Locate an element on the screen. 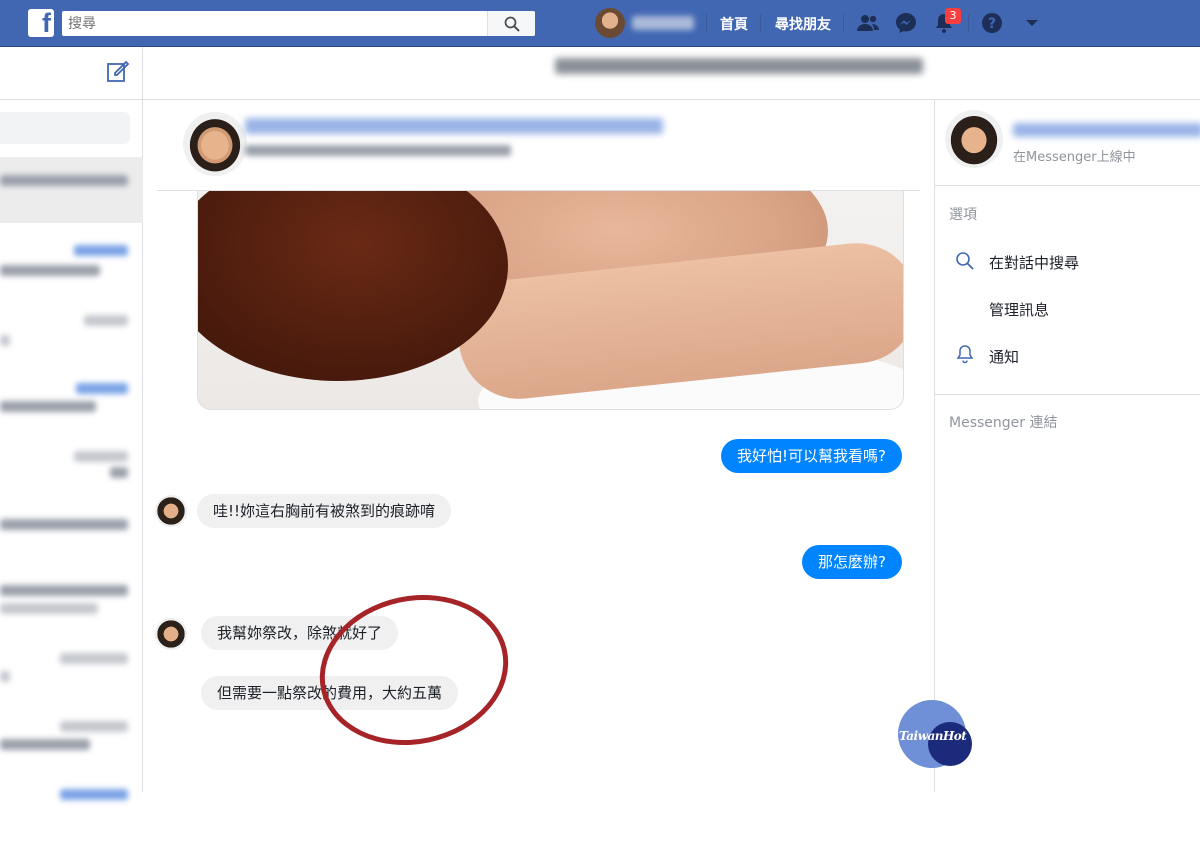 The width and height of the screenshot is (1200, 847). nav-home-link: 首頁 is located at coordinates (734, 24).